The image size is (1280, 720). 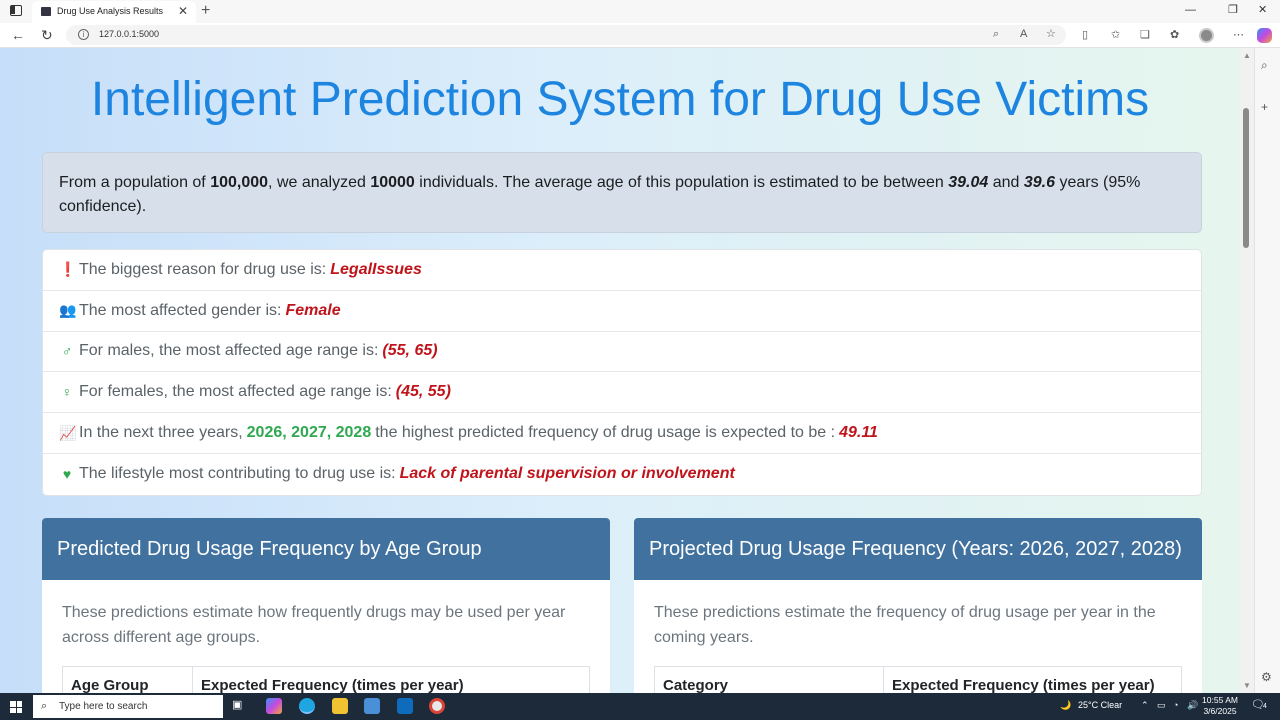 I want to click on summary-text: From a population of, so click(x=135, y=182).